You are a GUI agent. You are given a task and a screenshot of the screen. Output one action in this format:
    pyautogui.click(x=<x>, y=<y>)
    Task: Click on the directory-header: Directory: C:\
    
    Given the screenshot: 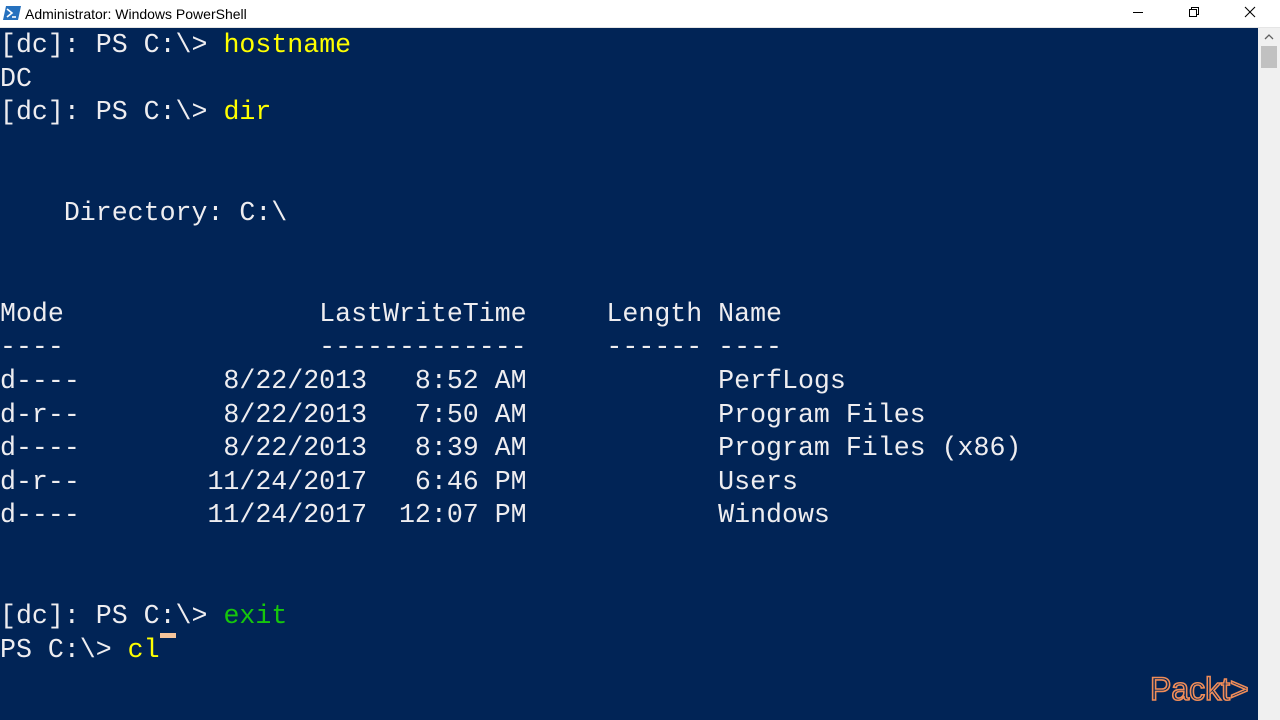 What is the action you would take?
    pyautogui.click(x=144, y=213)
    